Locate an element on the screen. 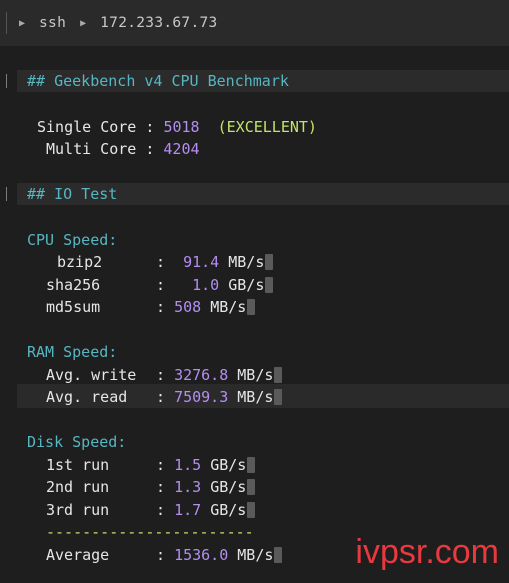 The width and height of the screenshot is (509, 583). ram-label: Avg. read is located at coordinates (87, 397).